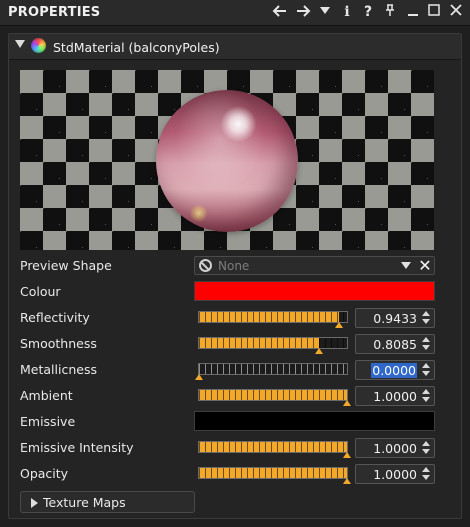 This screenshot has width=470, height=527. I want to click on emissive-label: Emissive, so click(48, 421).